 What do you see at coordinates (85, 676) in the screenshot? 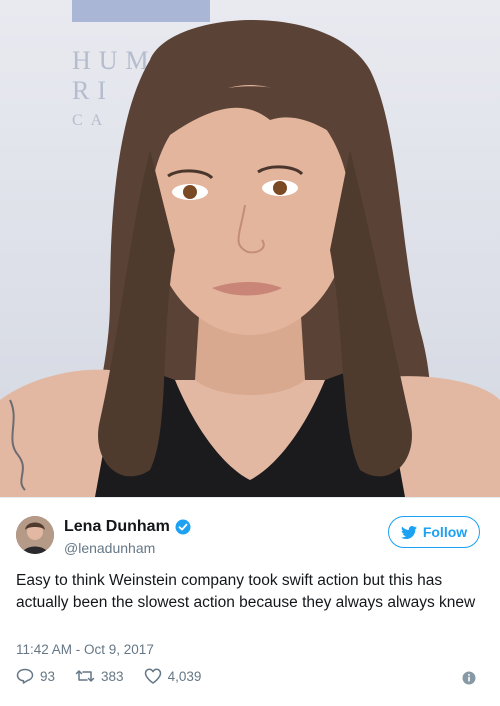
I see `retweet-icon` at bounding box center [85, 676].